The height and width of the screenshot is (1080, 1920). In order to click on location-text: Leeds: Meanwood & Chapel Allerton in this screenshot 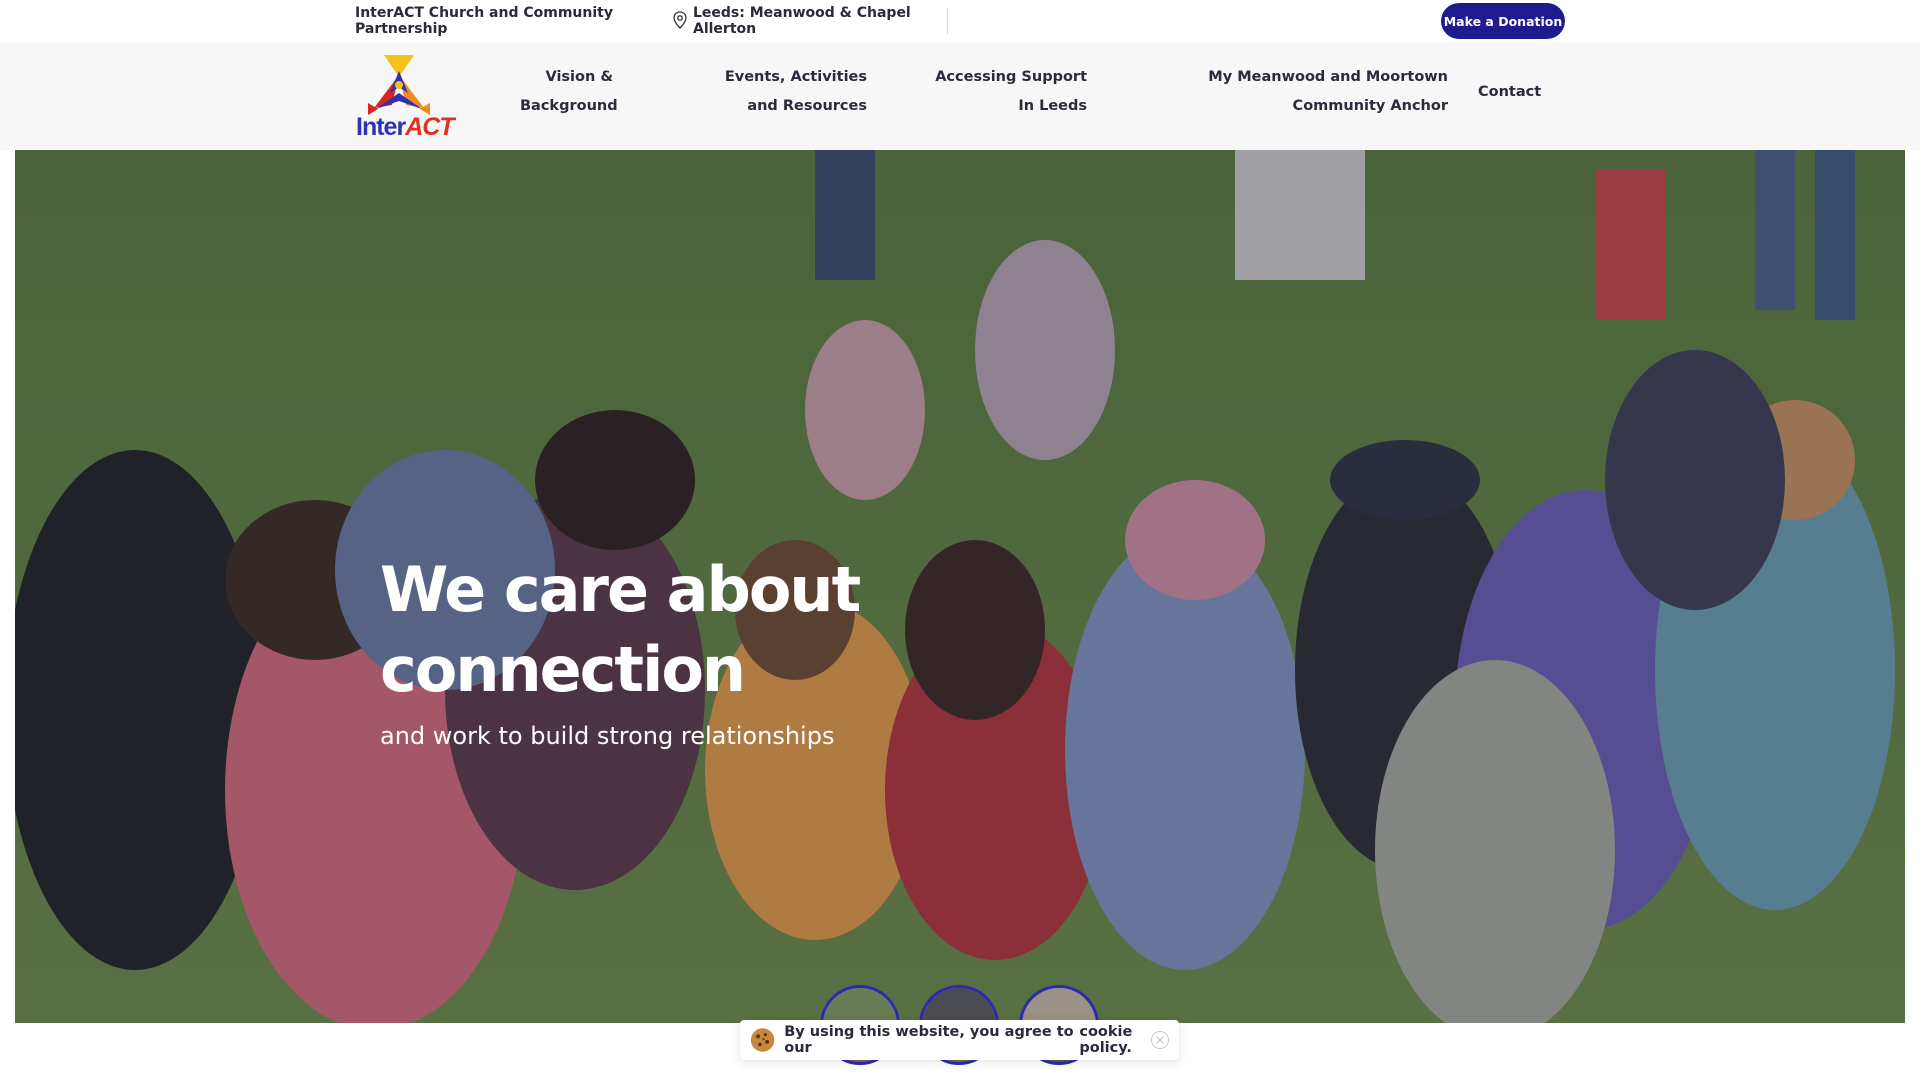, I will do `click(802, 21)`.